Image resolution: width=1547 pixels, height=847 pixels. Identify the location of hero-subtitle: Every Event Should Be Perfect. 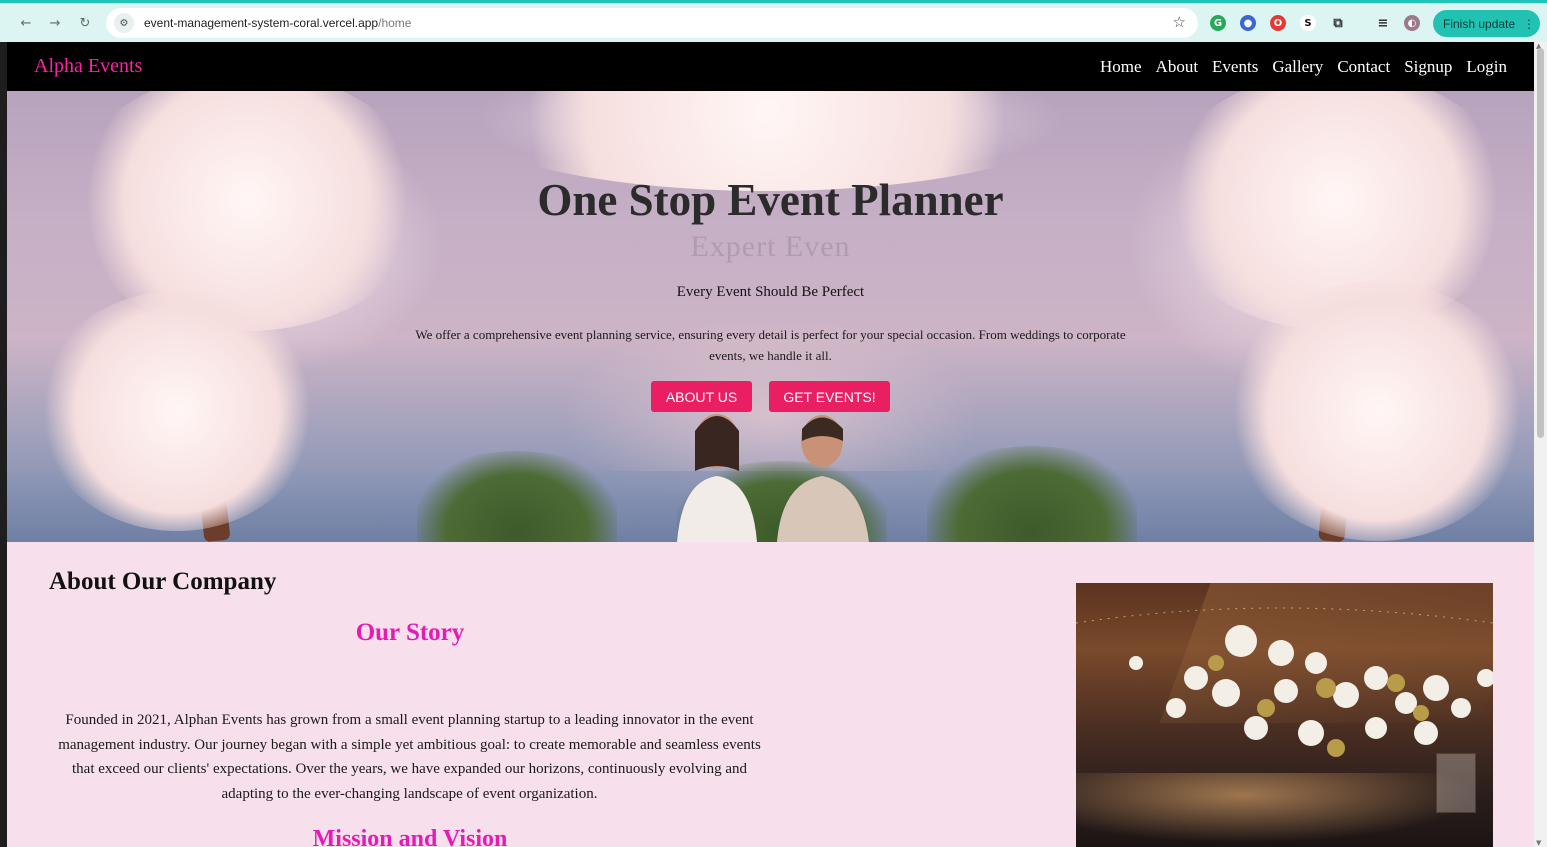
(770, 292).